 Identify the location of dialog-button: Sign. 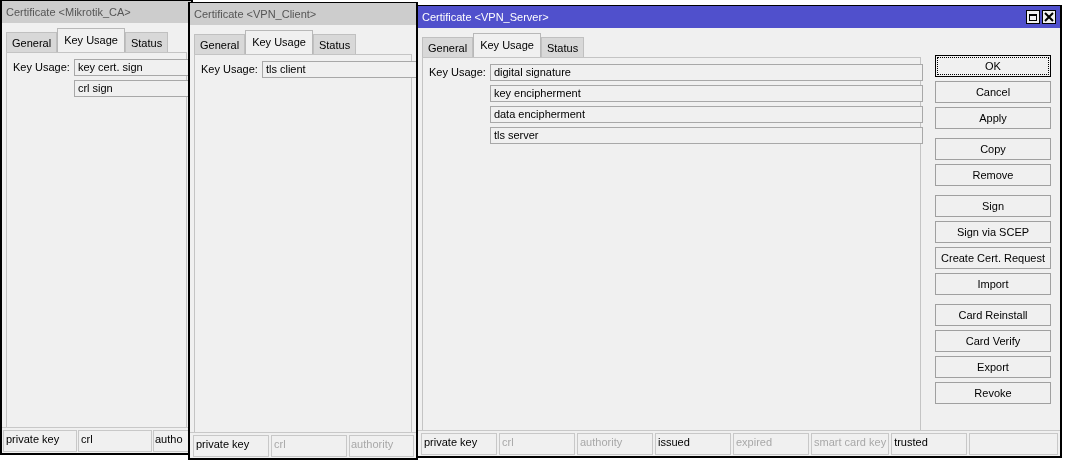
(993, 206).